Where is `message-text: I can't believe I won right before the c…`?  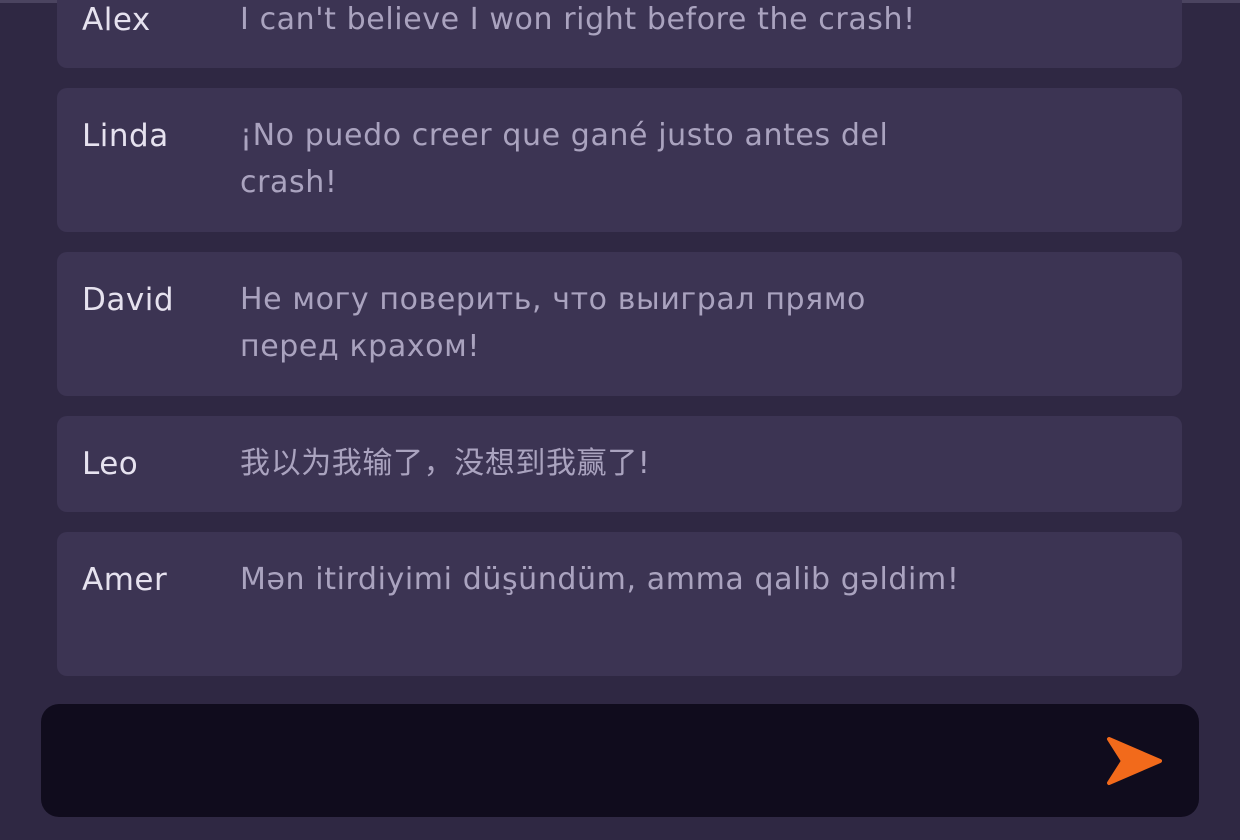
message-text: I can't believe I won right before the c… is located at coordinates (578, 19).